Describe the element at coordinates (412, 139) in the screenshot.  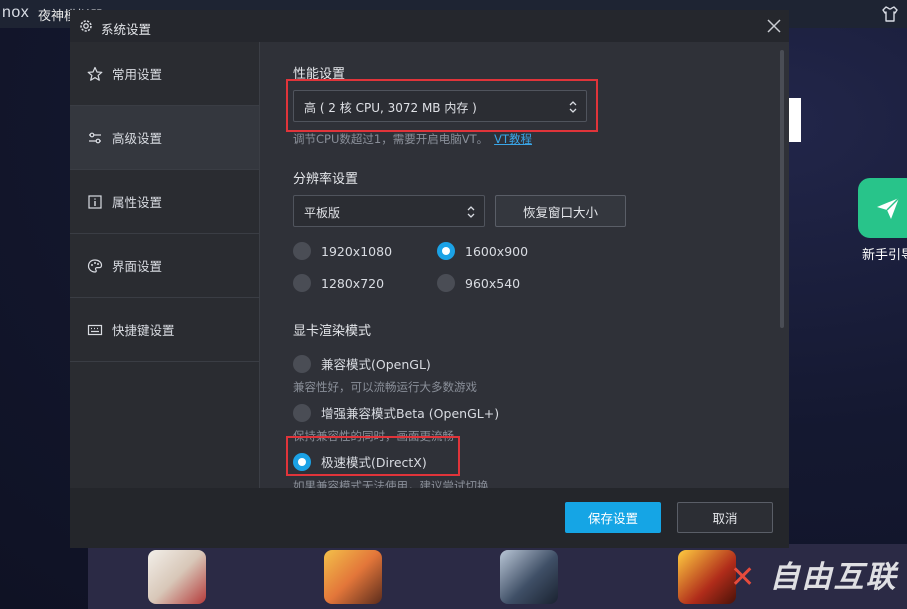
I see `performance-hint: 调节CPU数超过1，需要开启电脑VT。 VT教程` at that location.